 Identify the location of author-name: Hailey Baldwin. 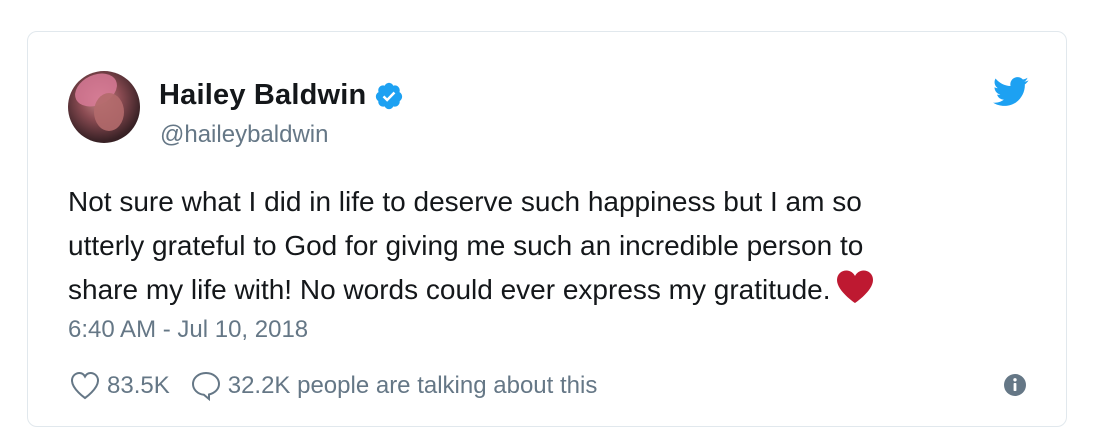
(262, 95).